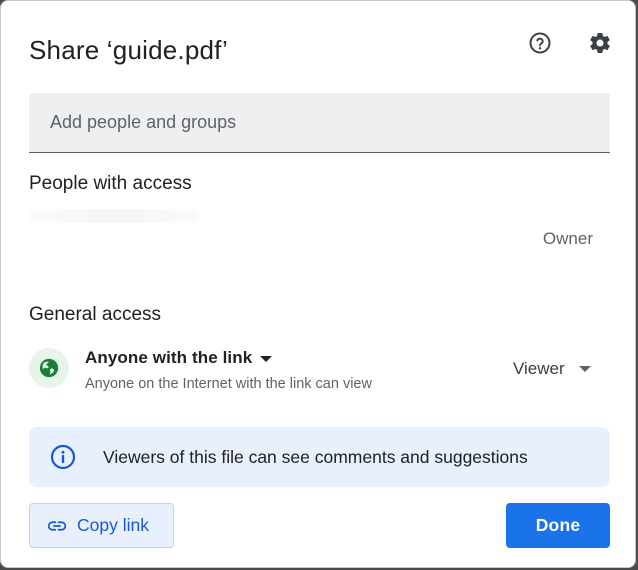 This screenshot has height=570, width=638. I want to click on add-people-input, so click(319, 122).